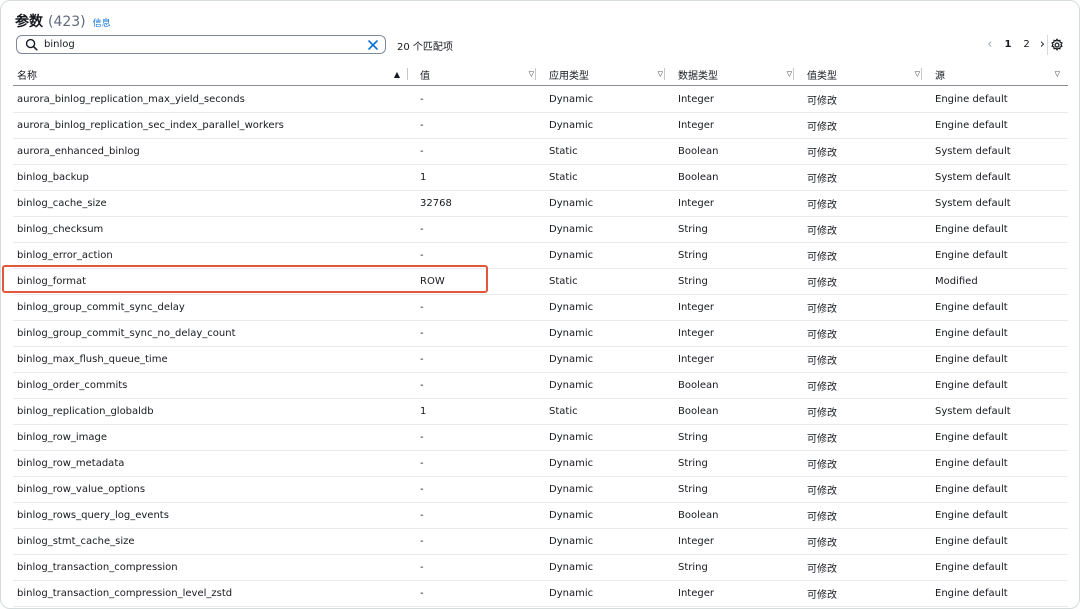 This screenshot has height=609, width=1080. I want to click on highlight-box, so click(245, 279).